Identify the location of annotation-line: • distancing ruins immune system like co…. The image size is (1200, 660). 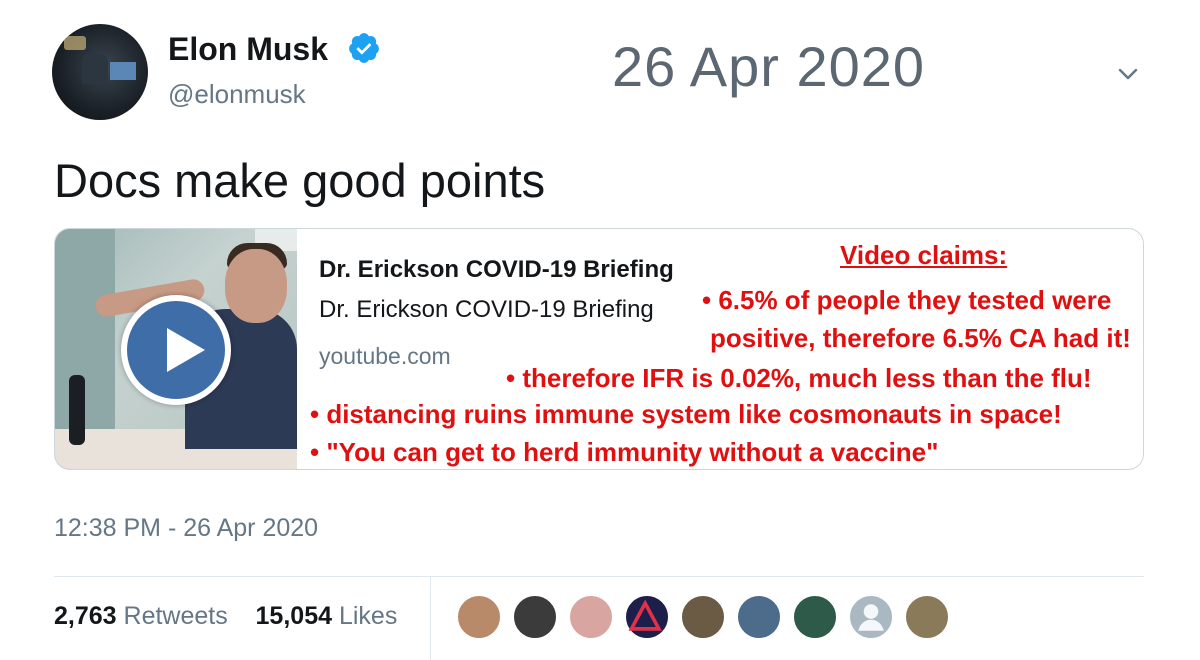
(686, 414).